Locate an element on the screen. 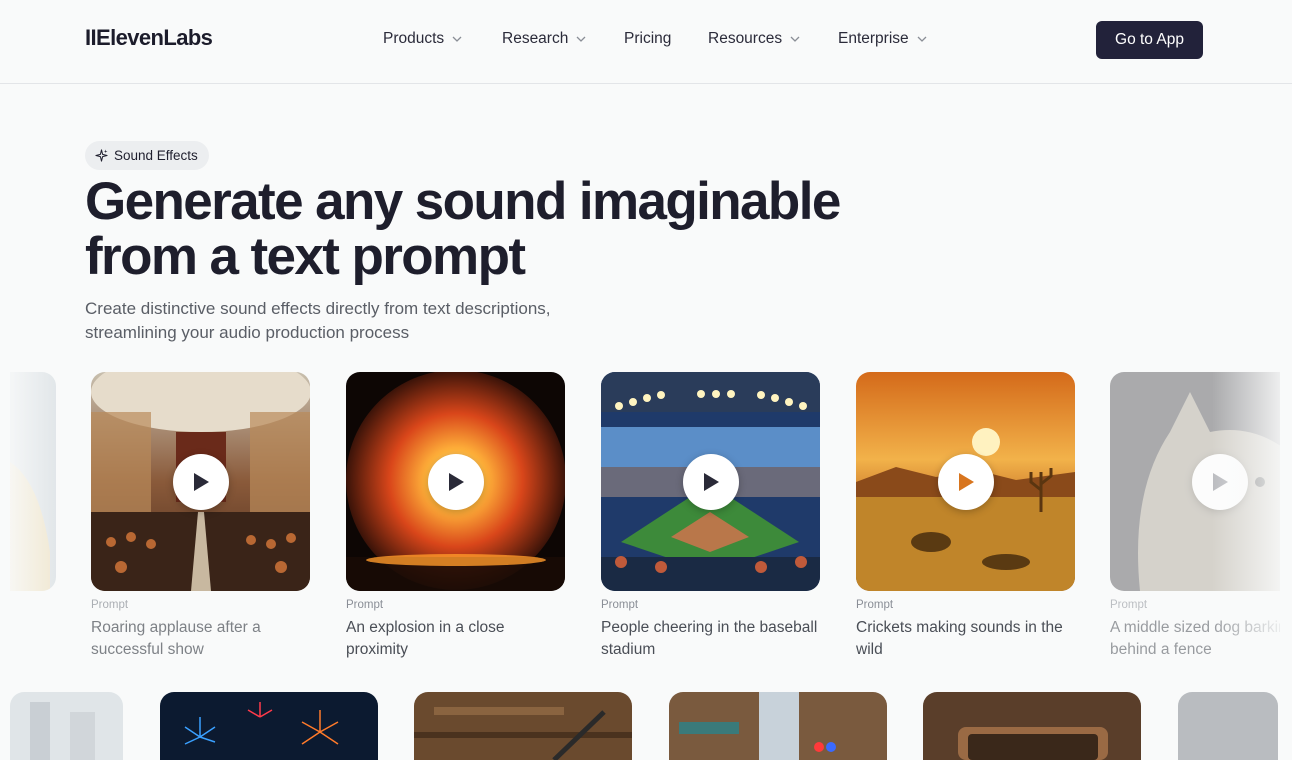  elevenlabs-logo: IIElevenLabs is located at coordinates (149, 38).